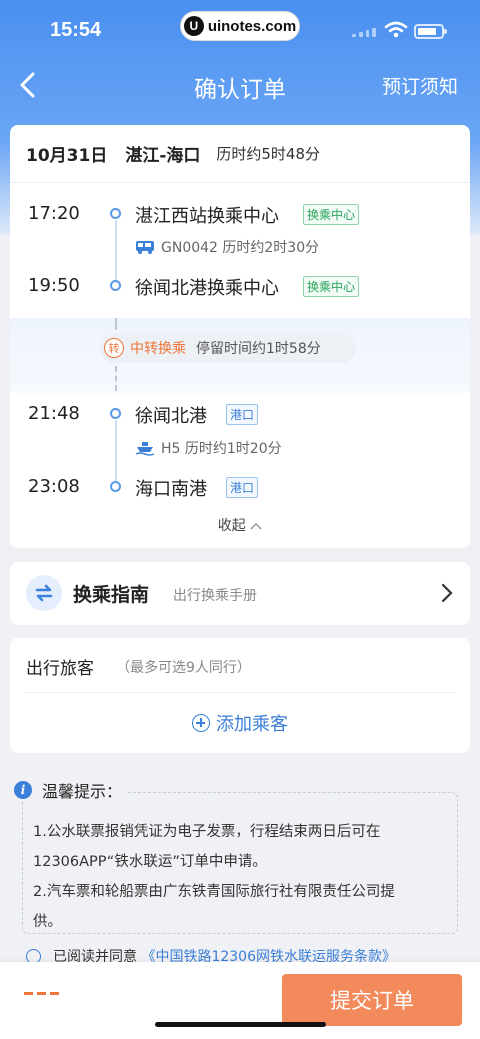 Image resolution: width=480 pixels, height=1039 pixels. What do you see at coordinates (150, 862) in the screenshot?
I see `tip-line: 12306APP“铁水联运”订单中申请。` at bounding box center [150, 862].